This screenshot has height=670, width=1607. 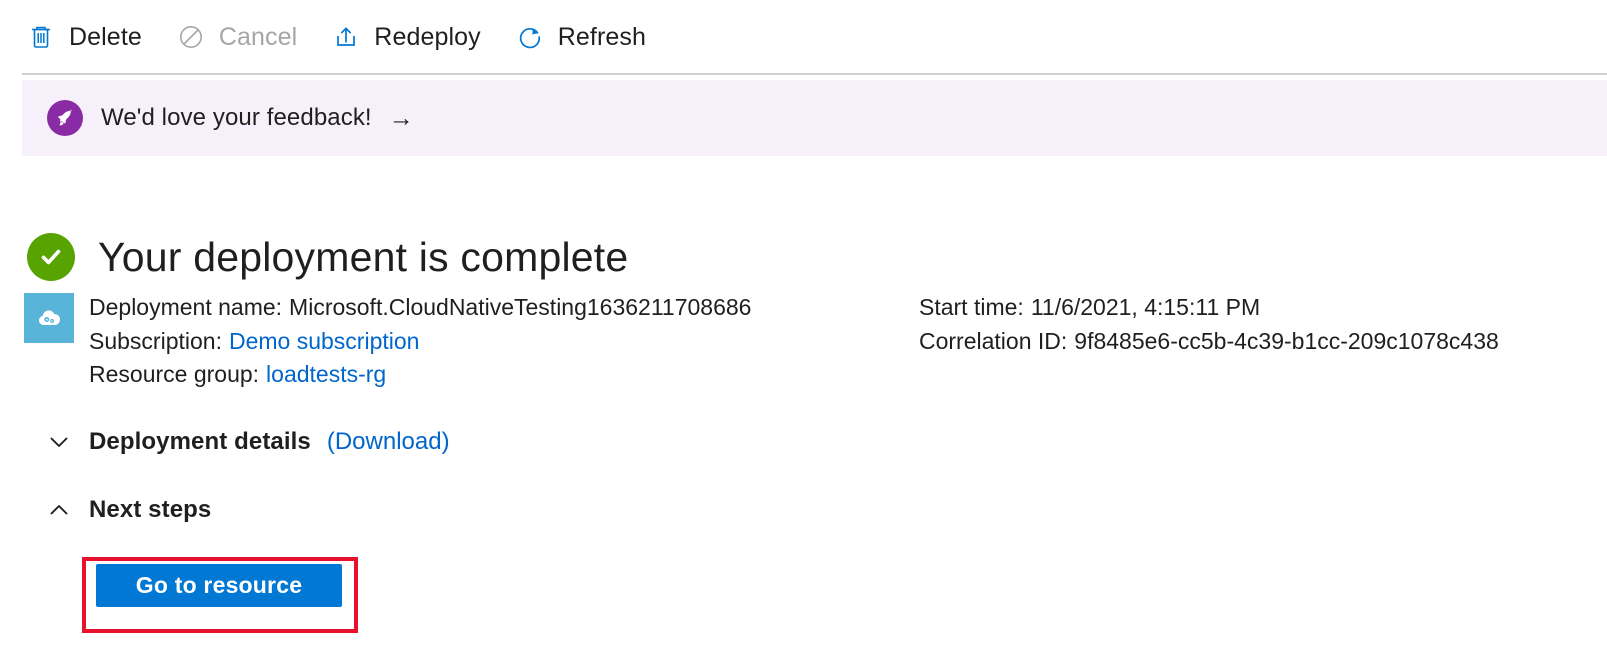 I want to click on toolbar-divider, so click(x=814, y=74).